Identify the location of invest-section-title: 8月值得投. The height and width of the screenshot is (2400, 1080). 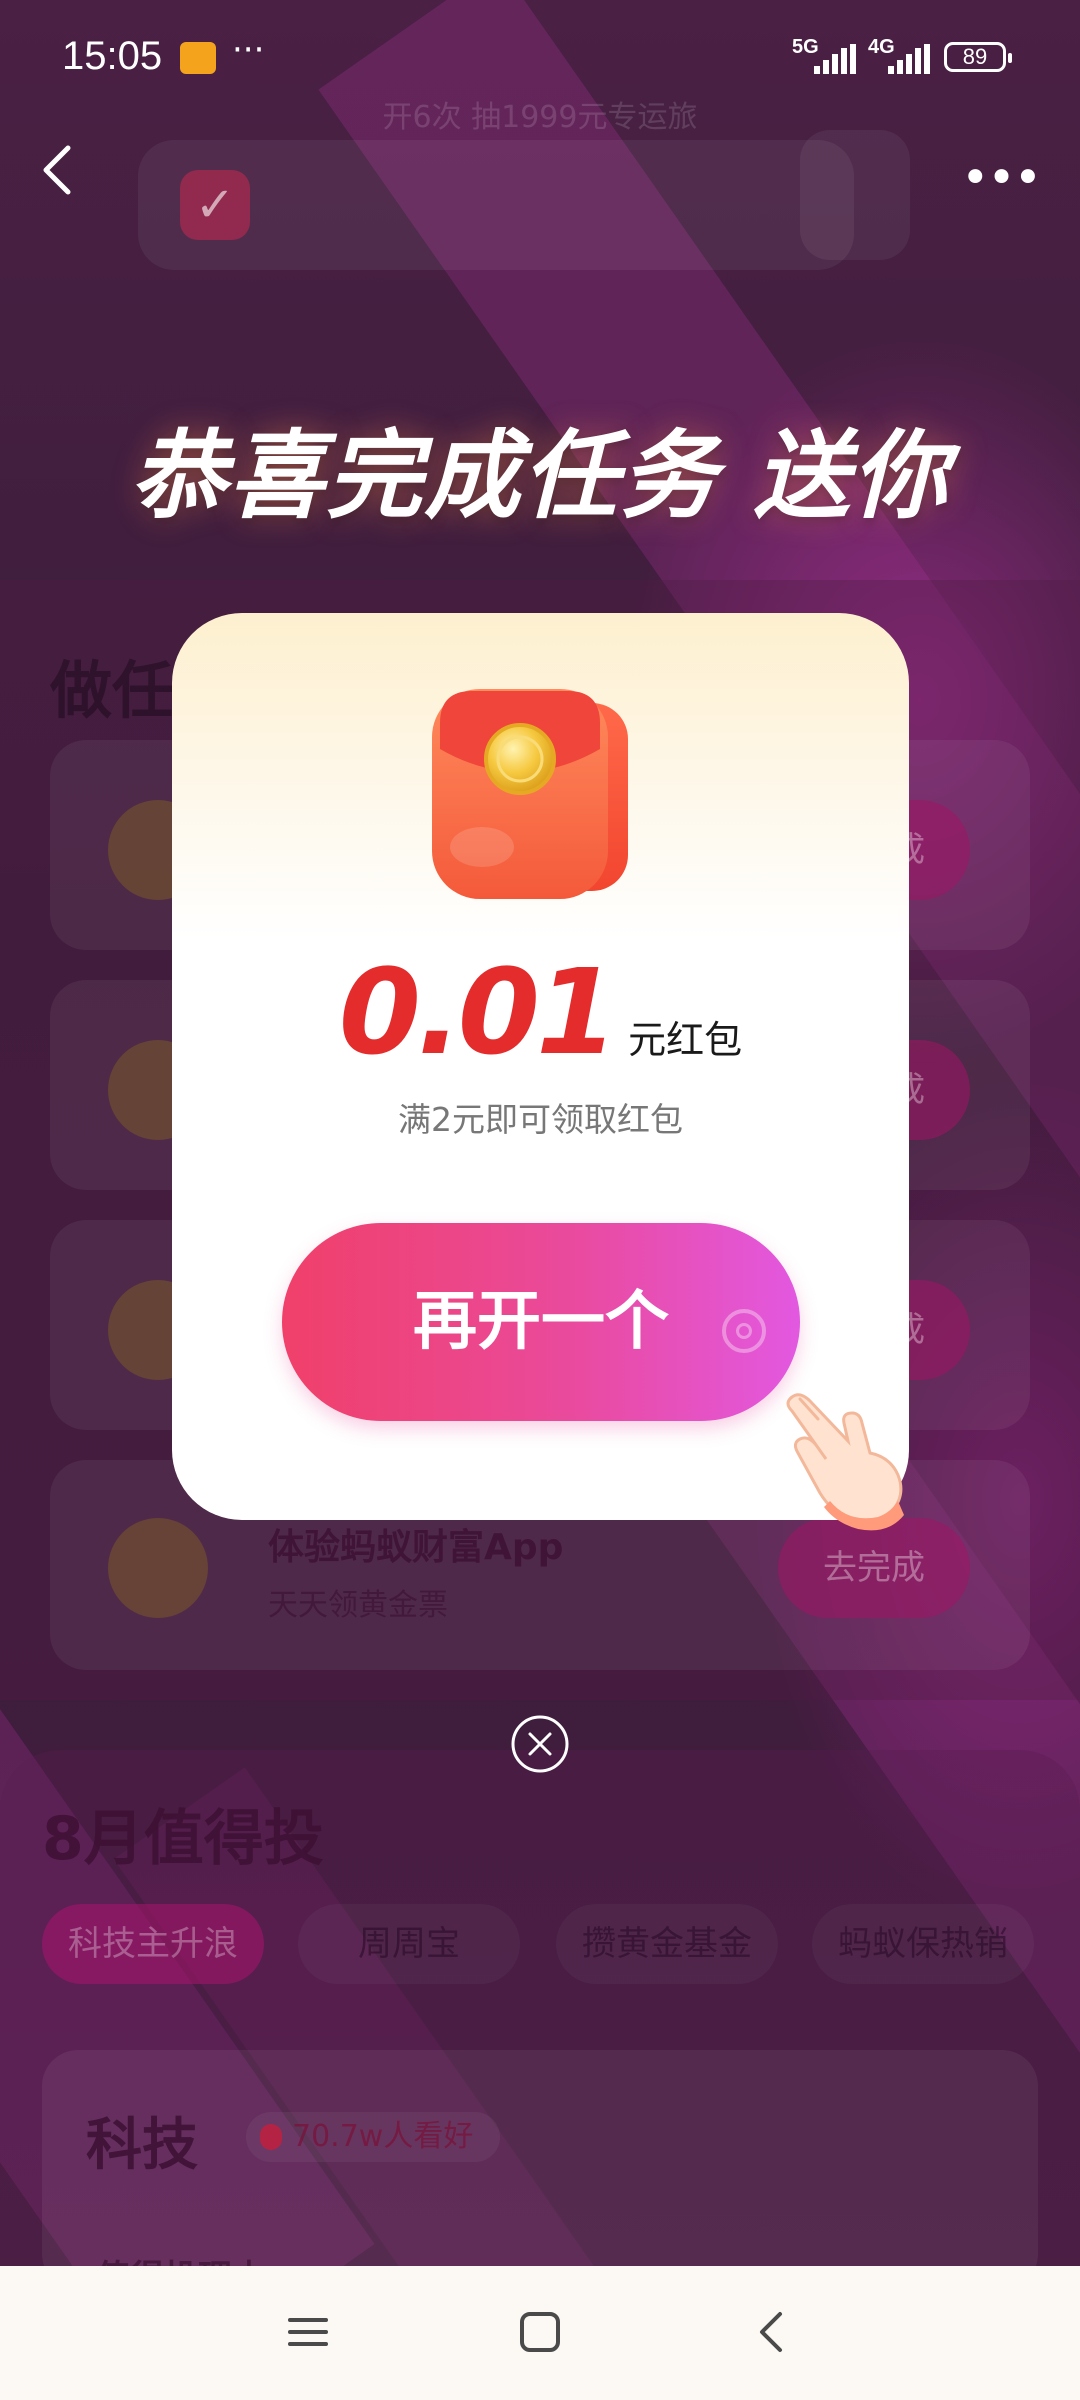
(183, 1839).